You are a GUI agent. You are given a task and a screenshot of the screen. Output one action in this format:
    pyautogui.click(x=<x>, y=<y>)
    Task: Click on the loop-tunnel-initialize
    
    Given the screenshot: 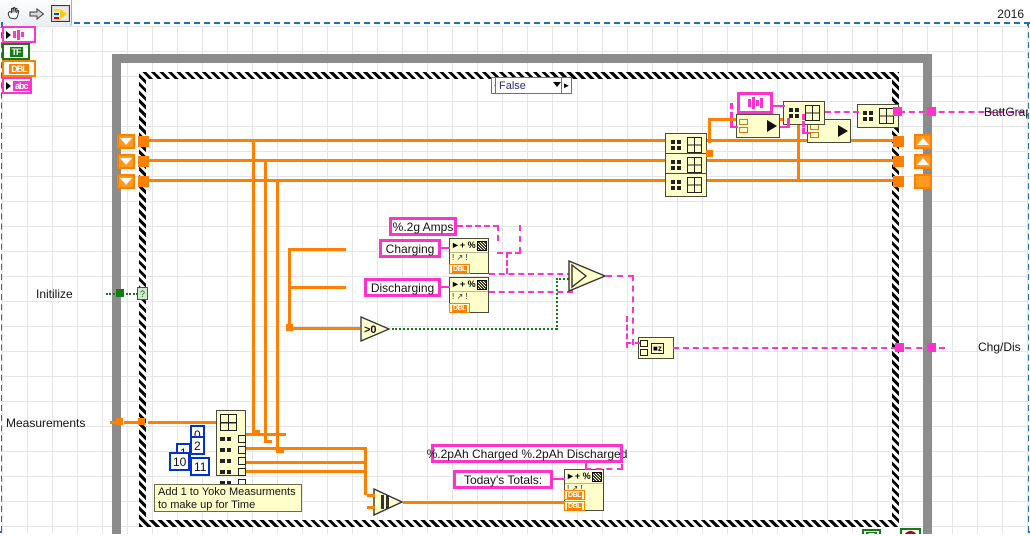 What is the action you would take?
    pyautogui.click(x=120, y=293)
    